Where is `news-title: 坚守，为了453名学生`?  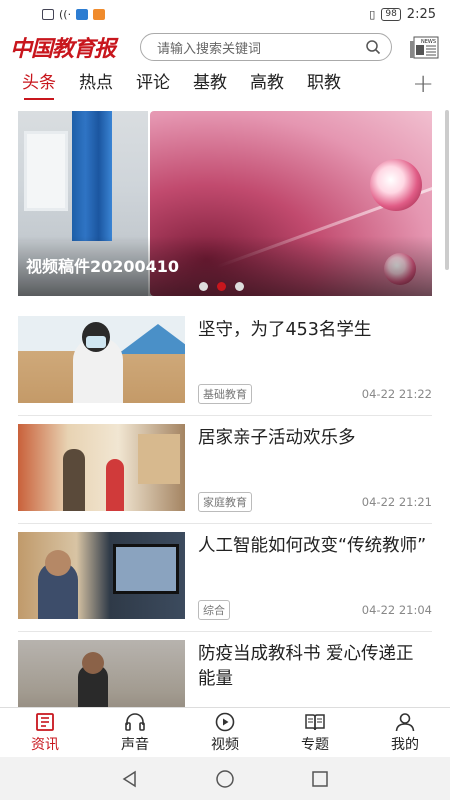 news-title: 坚守，为了453名学生 is located at coordinates (313, 330).